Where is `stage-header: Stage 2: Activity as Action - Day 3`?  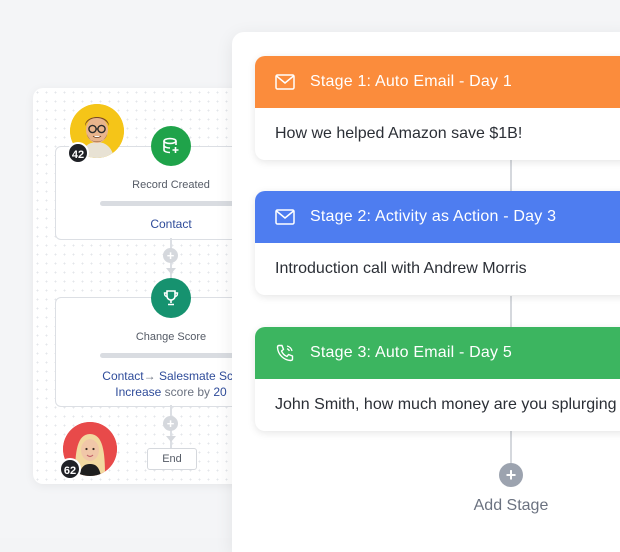
stage-header: Stage 2: Activity as Action - Day 3 is located at coordinates (437, 217).